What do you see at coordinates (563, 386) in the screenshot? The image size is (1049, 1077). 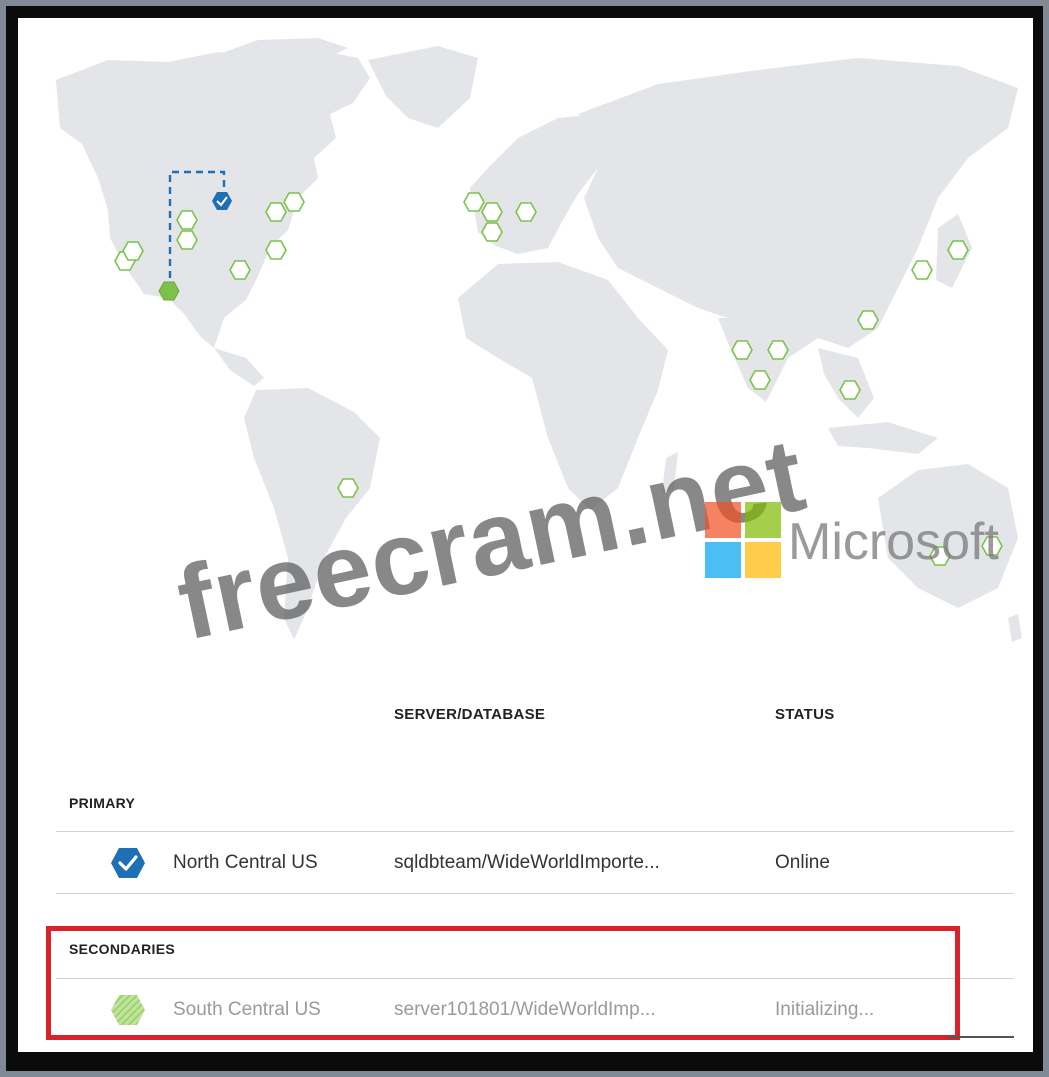 I see `land-africa` at bounding box center [563, 386].